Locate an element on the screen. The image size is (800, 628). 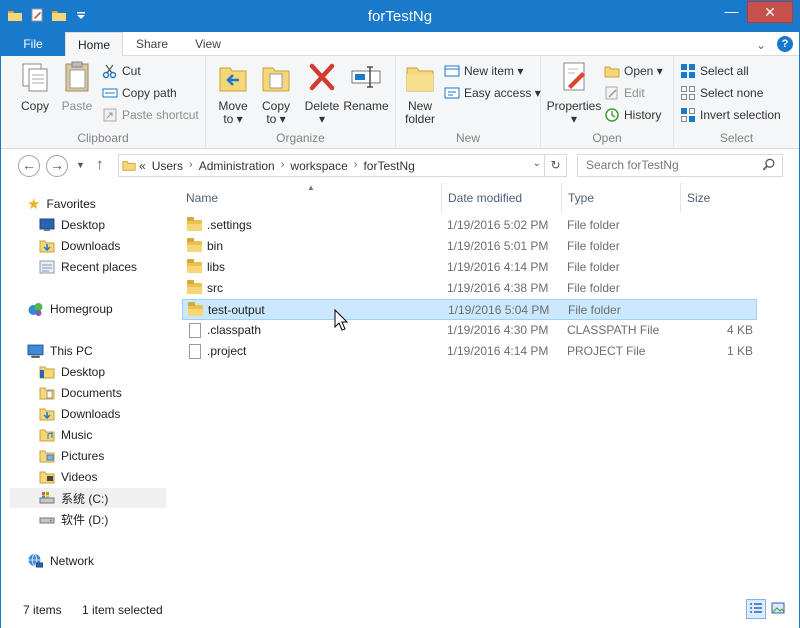
search-input is located at coordinates (671, 165).